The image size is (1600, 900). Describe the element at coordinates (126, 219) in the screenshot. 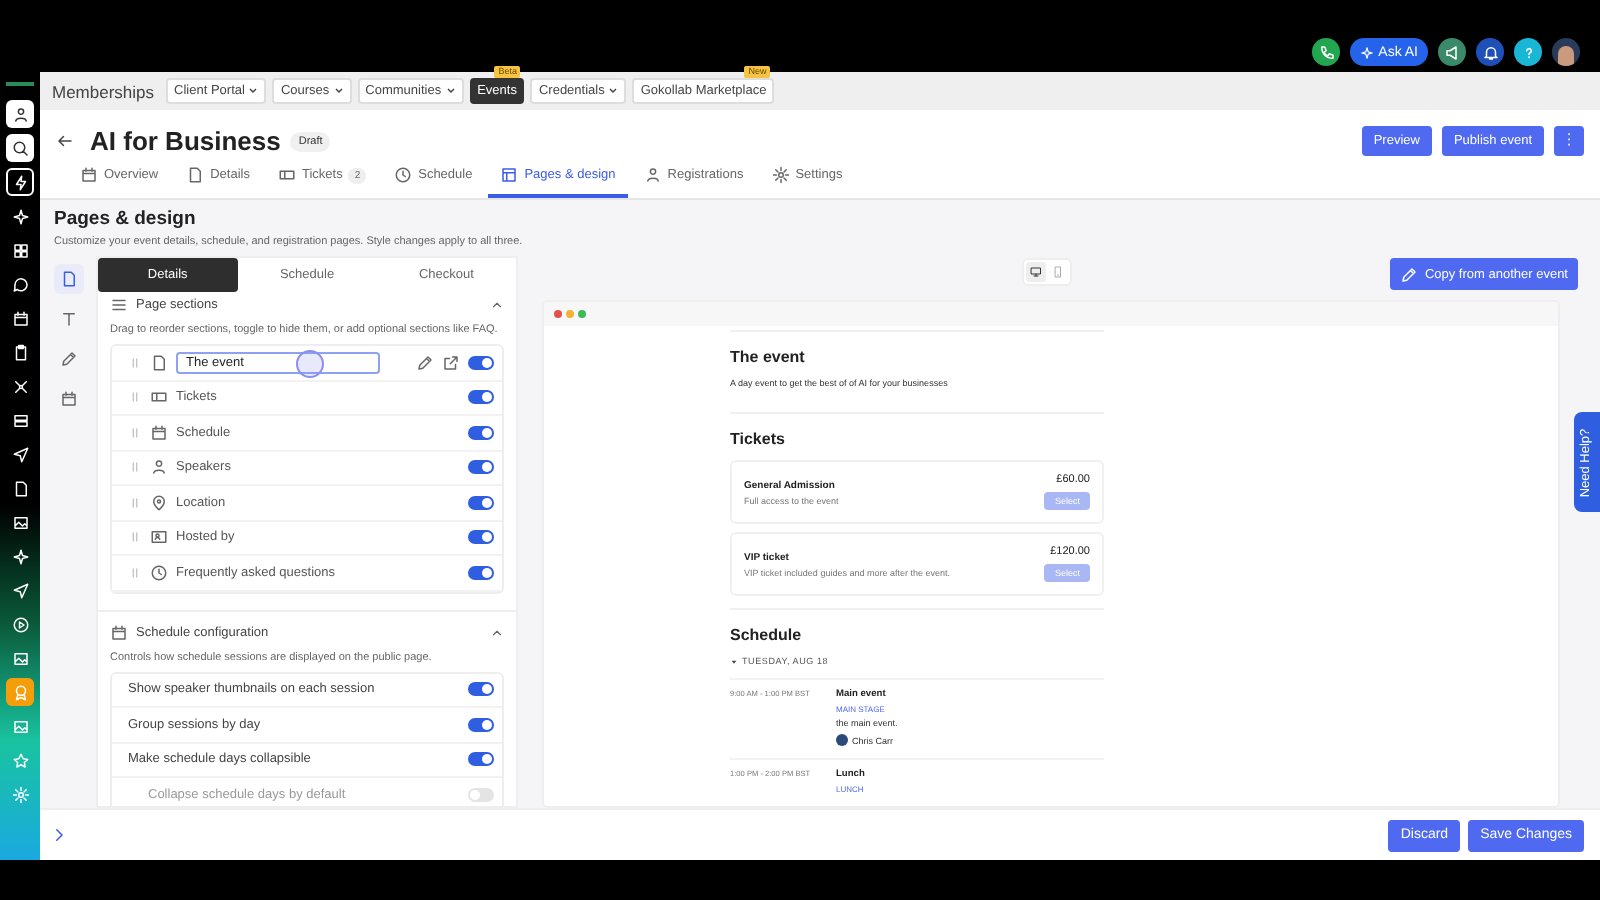

I see `page-title: Pages & design` at that location.